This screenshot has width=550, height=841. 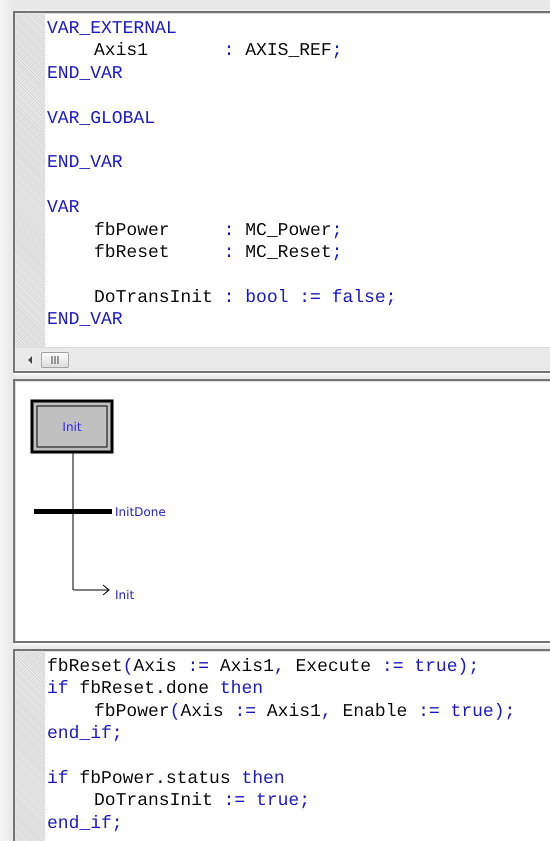 What do you see at coordinates (30, 360) in the screenshot?
I see `scroll-left-icon` at bounding box center [30, 360].